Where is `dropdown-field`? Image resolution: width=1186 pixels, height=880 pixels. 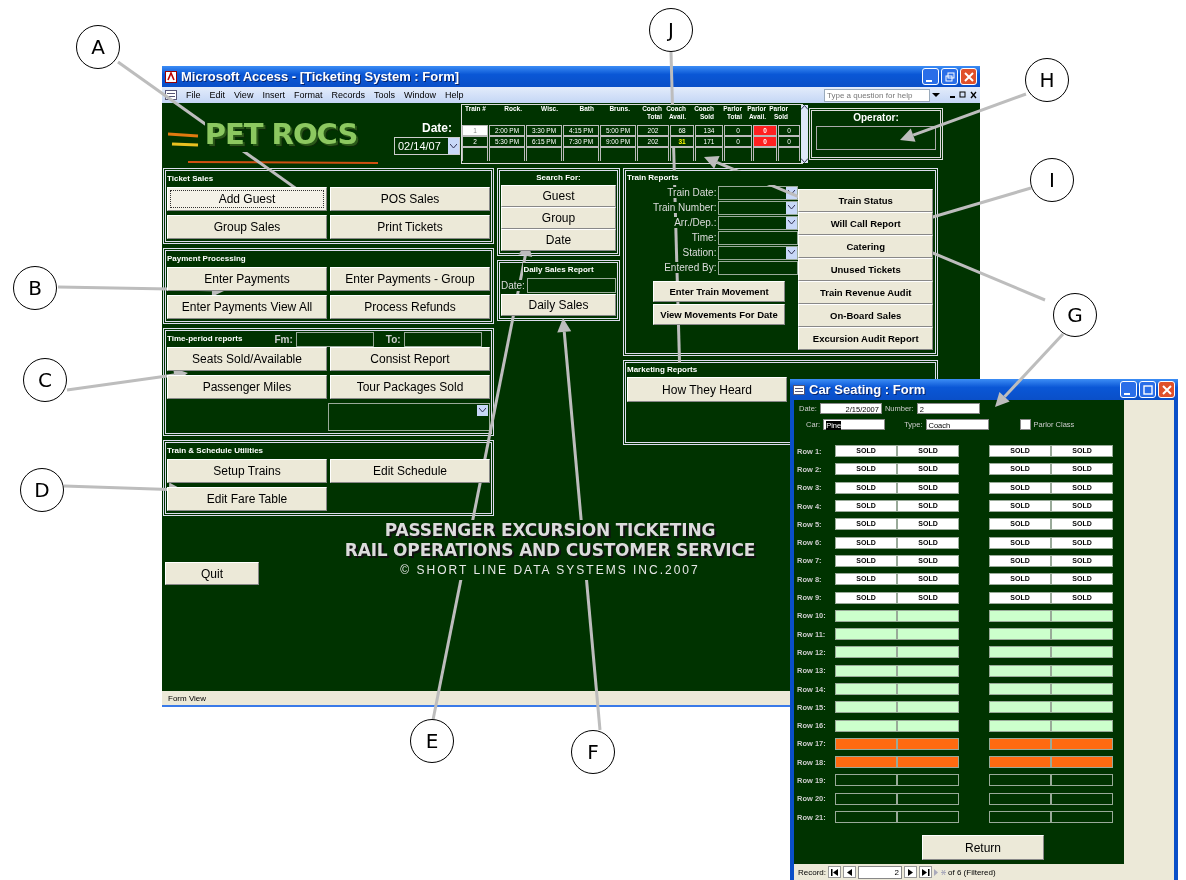
dropdown-field is located at coordinates (409, 417).